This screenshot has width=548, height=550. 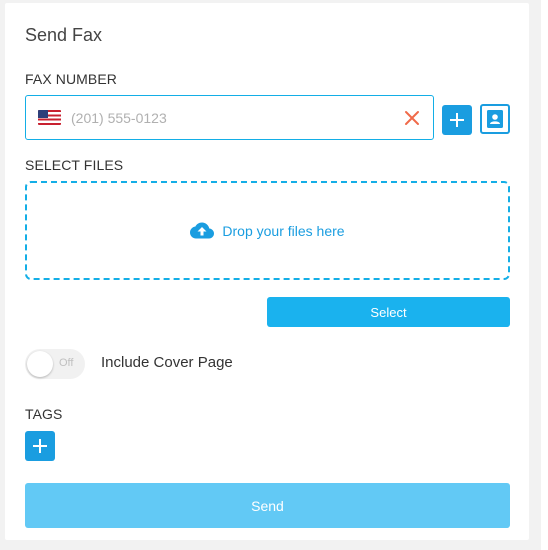 I want to click on toggle-knob, so click(x=40, y=364).